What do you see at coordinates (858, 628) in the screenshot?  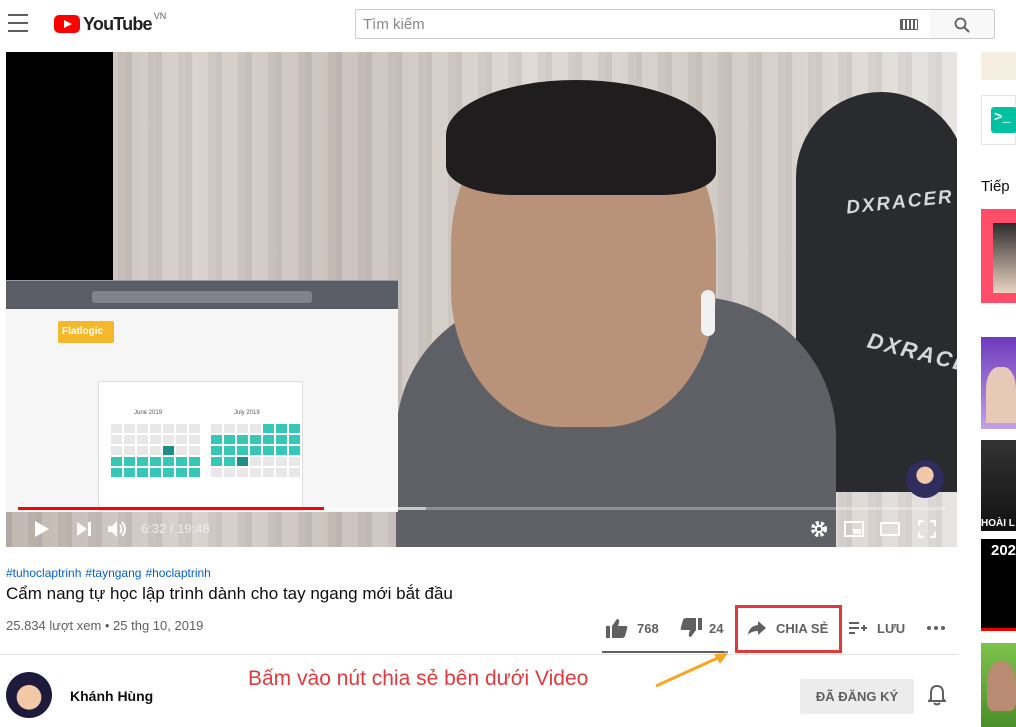 I see `playlist-add-icon` at bounding box center [858, 628].